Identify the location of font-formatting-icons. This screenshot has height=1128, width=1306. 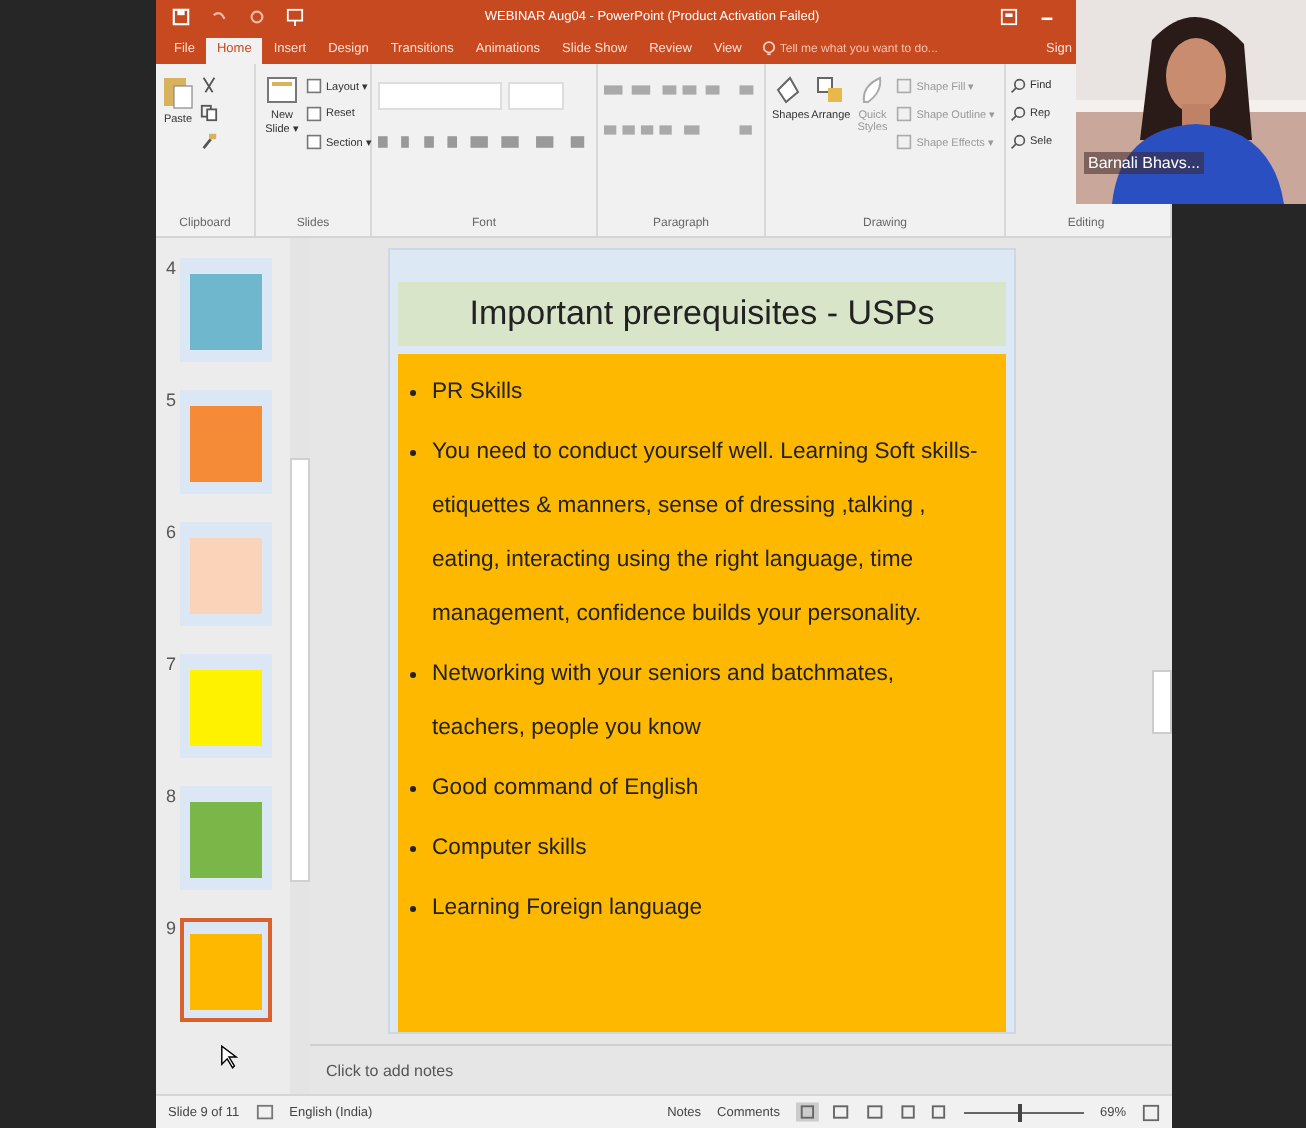
(484, 142).